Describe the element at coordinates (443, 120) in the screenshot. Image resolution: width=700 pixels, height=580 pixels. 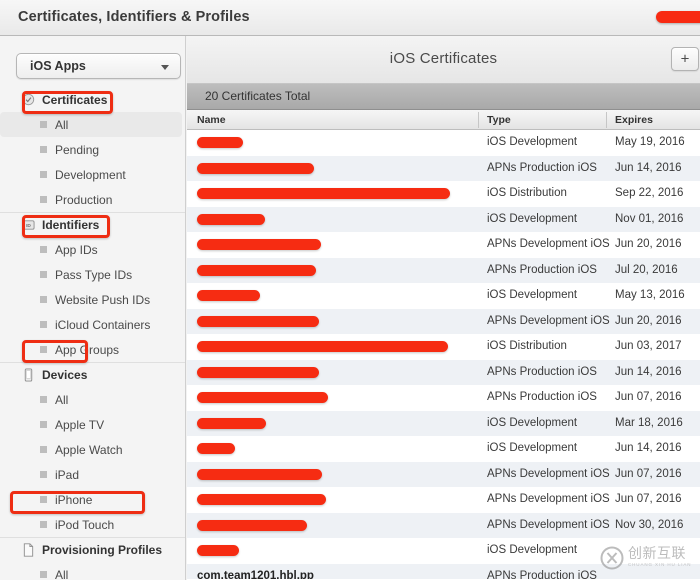
I see `table-header-row: Name Type Expires` at that location.